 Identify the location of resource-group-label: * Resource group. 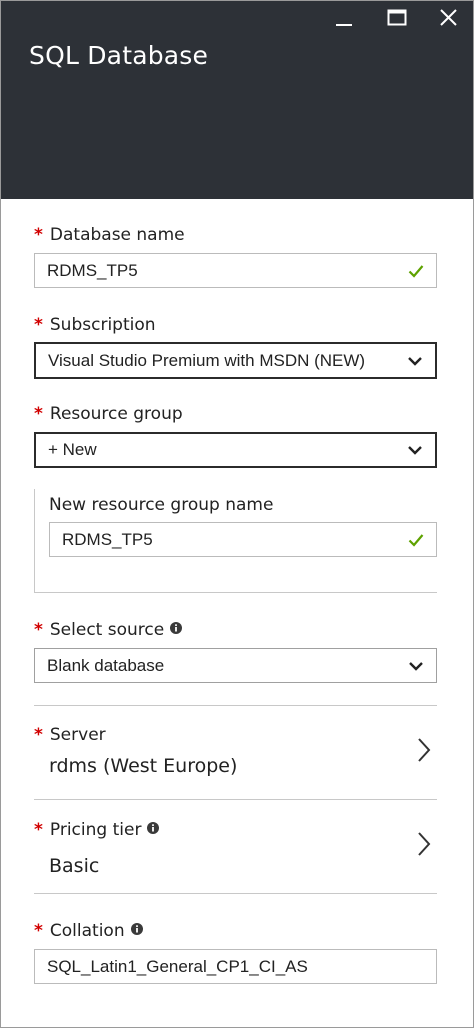
(108, 414).